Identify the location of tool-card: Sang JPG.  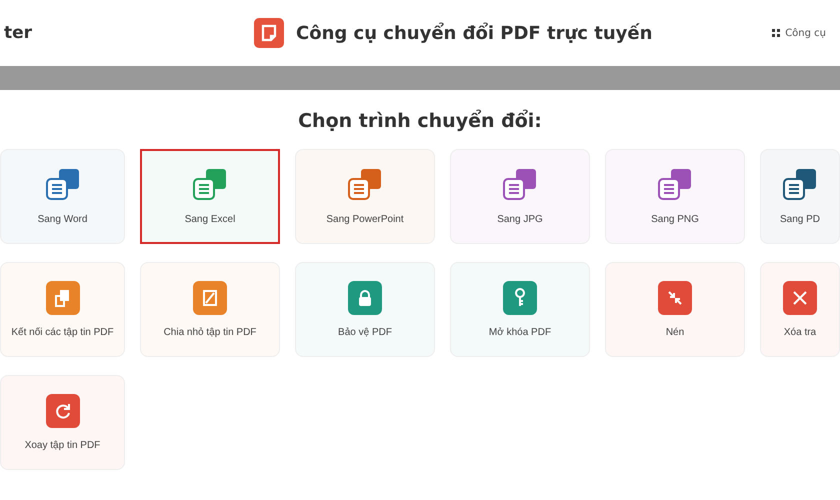
(520, 196).